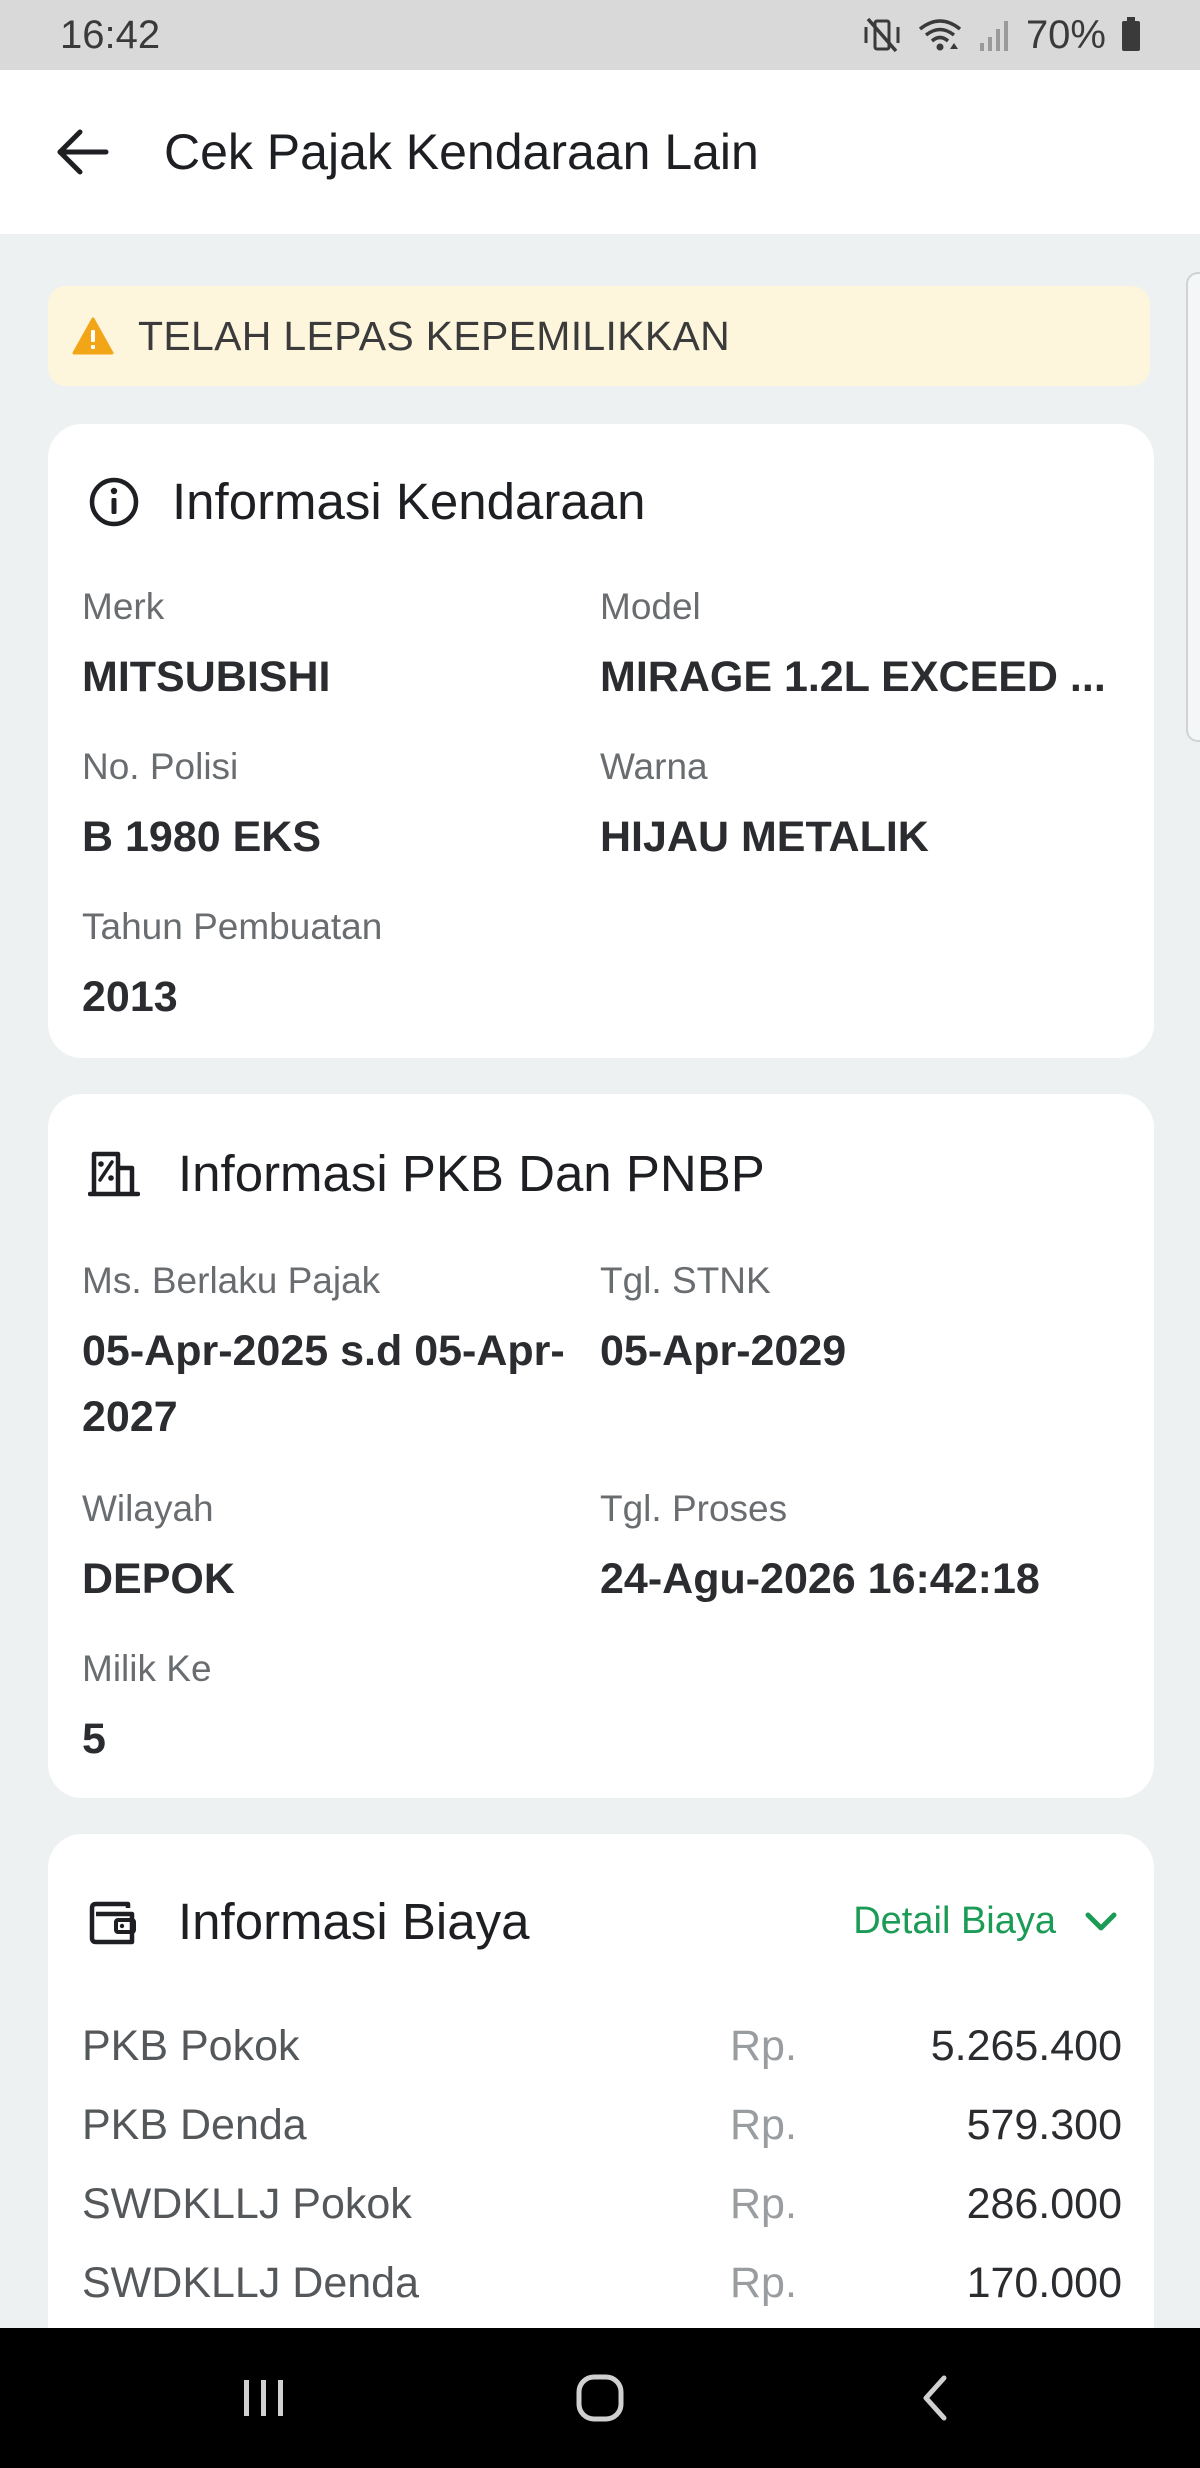 Image resolution: width=1200 pixels, height=2468 pixels. I want to click on nav-back-icon, so click(935, 2398).